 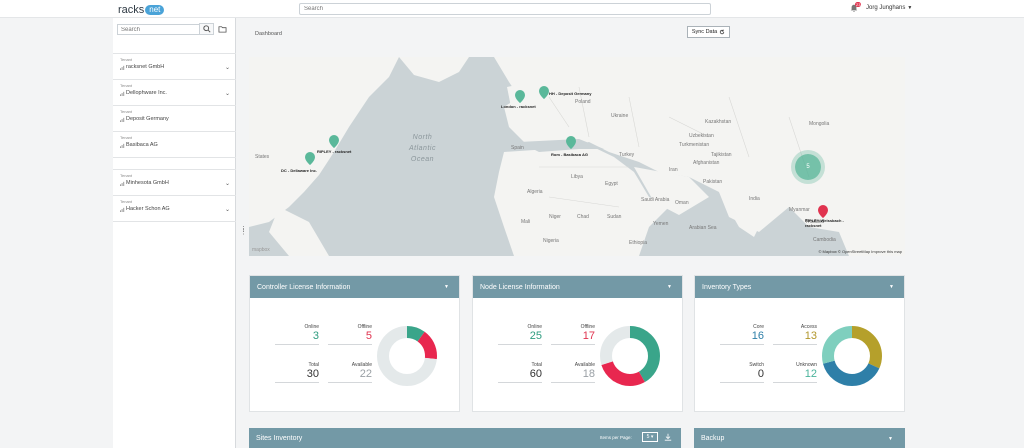 I want to click on mapbox-logo: mapbox, so click(x=261, y=250).